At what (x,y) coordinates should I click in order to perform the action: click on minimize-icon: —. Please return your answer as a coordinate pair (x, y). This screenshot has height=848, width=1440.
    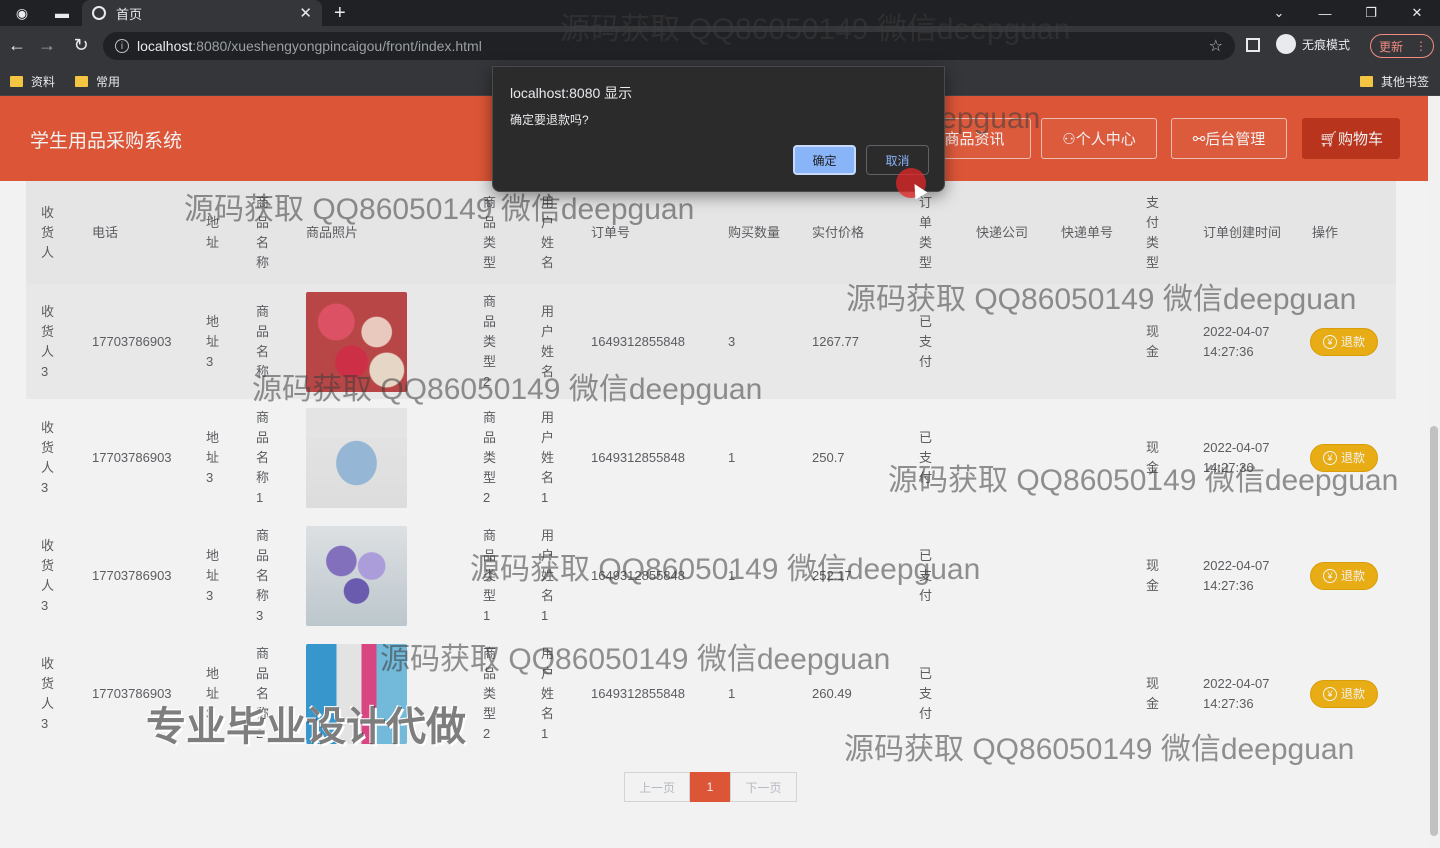
    Looking at the image, I should click on (1325, 13).